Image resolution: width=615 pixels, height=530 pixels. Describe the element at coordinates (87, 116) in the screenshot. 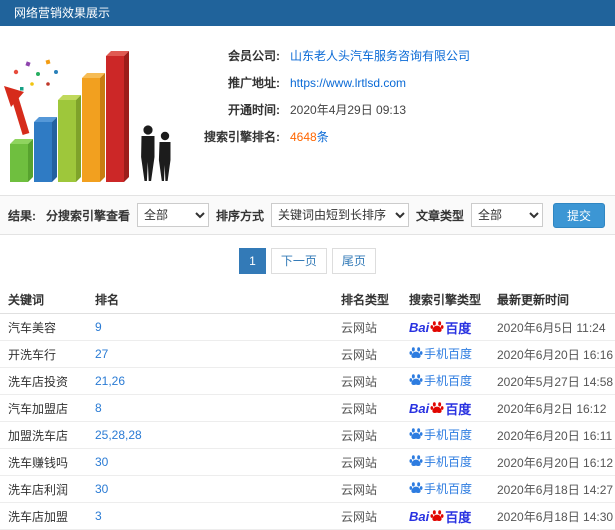

I see `bar-chart-illustration` at that location.